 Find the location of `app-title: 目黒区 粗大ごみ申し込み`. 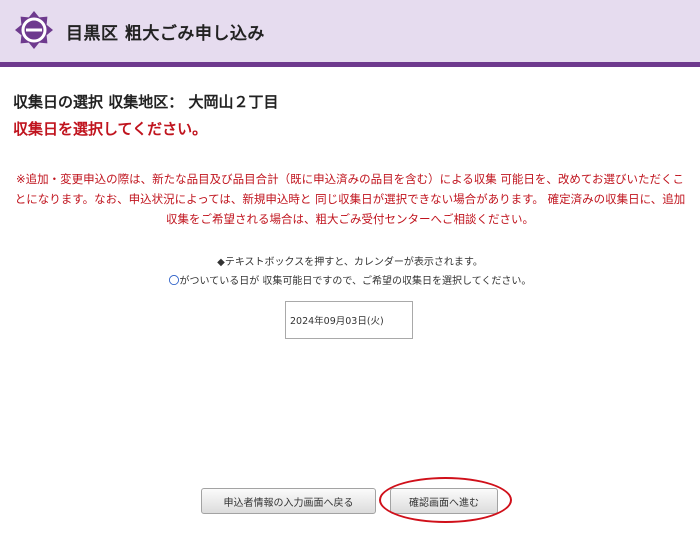

app-title: 目黒区 粗大ごみ申し込み is located at coordinates (165, 34).